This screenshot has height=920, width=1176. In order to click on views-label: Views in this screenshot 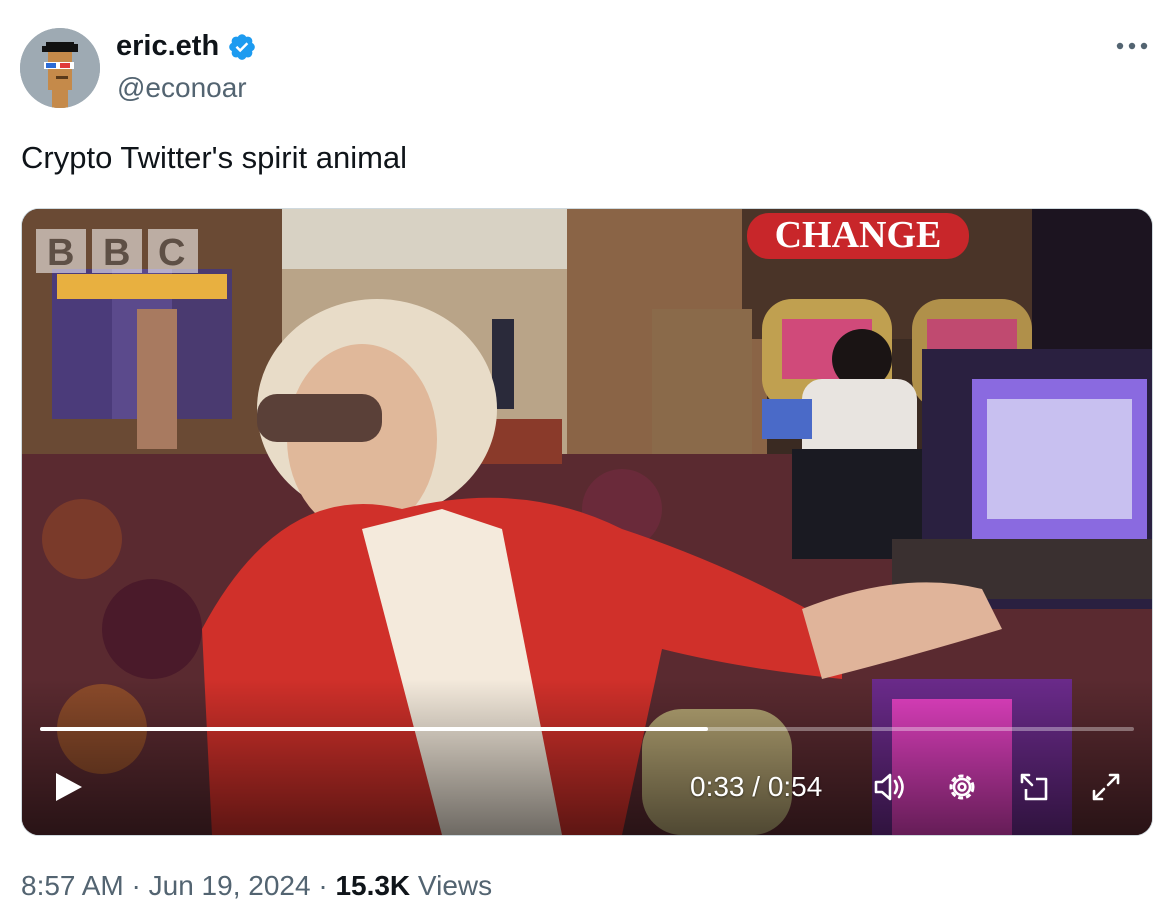, I will do `click(451, 885)`.